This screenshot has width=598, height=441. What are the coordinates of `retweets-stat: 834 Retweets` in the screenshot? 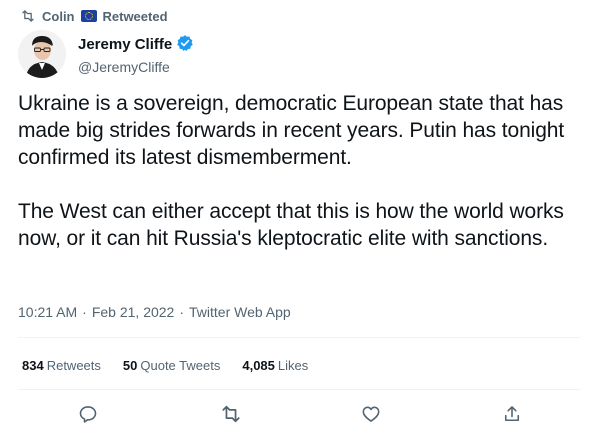 It's located at (61, 365).